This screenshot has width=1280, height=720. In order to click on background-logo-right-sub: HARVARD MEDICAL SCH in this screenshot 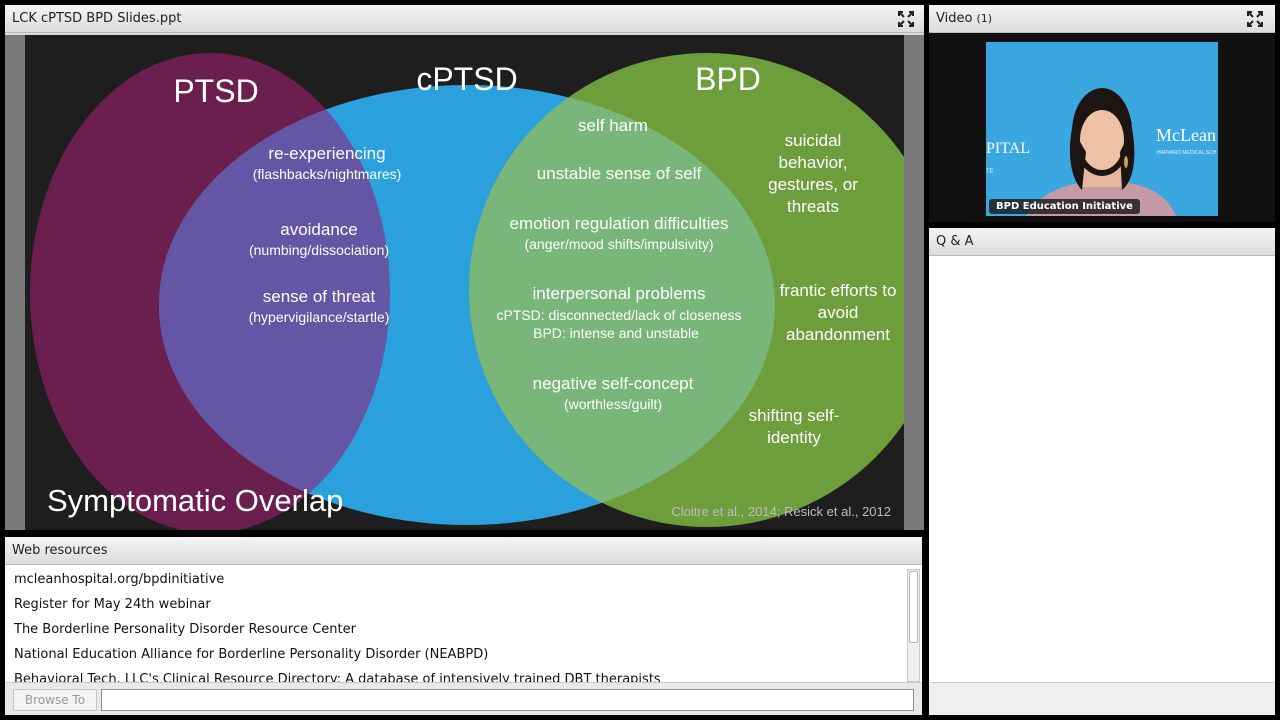, I will do `click(1187, 153)`.